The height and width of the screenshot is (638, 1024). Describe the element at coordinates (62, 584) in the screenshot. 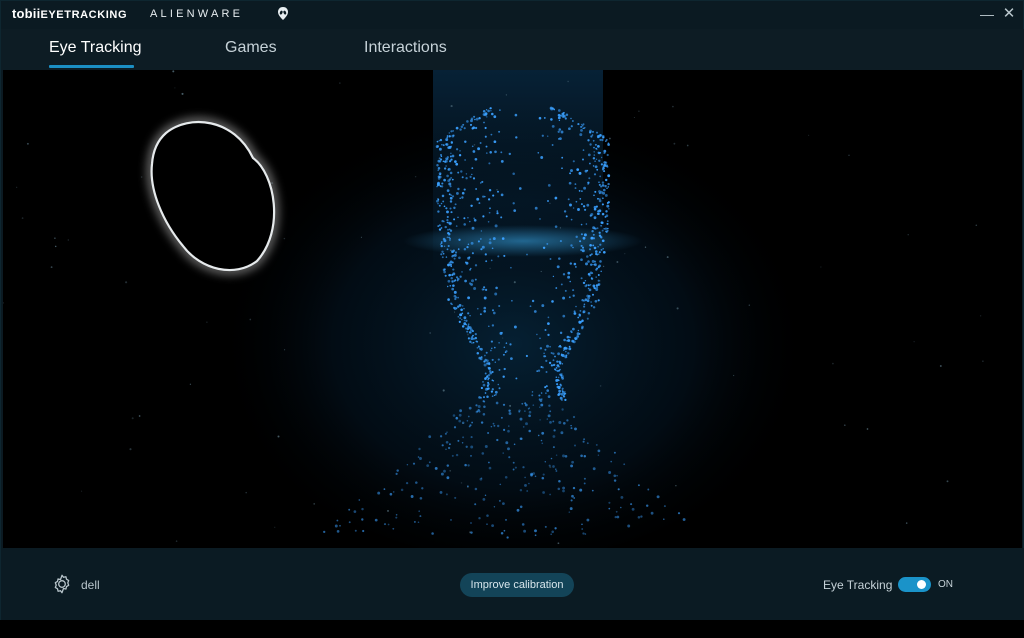

I see `gear-icon` at that location.